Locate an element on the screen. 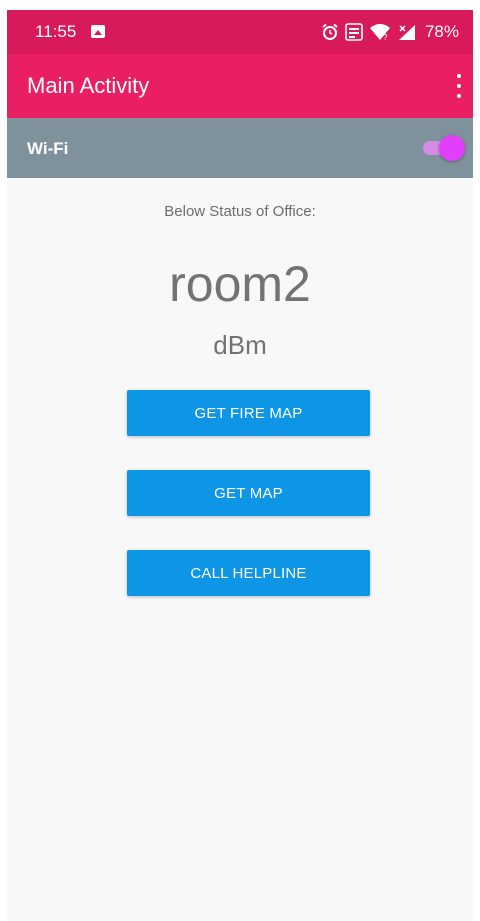  app-title: Main Activity is located at coordinates (88, 85).